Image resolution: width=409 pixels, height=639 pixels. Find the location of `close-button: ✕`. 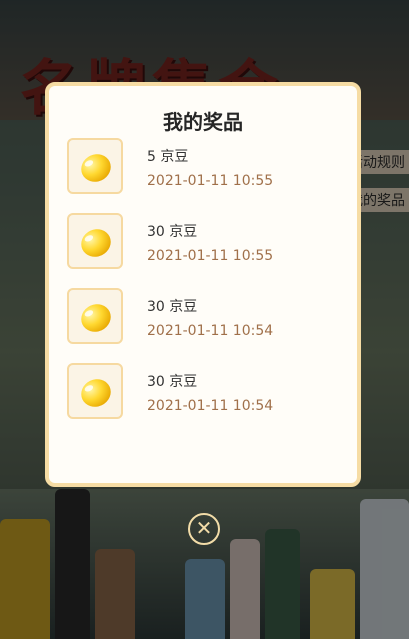

close-button: ✕ is located at coordinates (204, 529).